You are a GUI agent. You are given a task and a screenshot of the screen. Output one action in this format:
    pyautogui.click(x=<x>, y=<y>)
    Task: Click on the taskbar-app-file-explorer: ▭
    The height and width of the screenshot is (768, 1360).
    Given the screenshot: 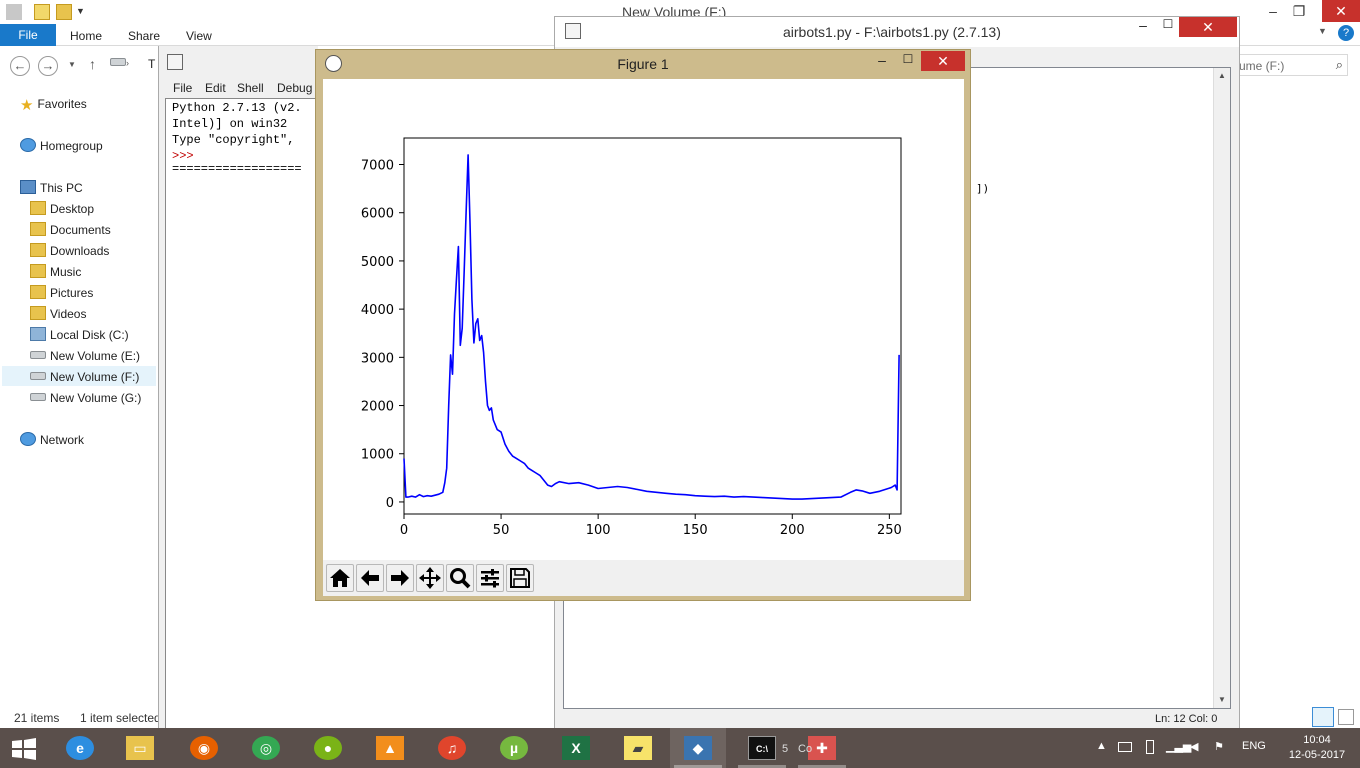 What is the action you would take?
    pyautogui.click(x=140, y=748)
    